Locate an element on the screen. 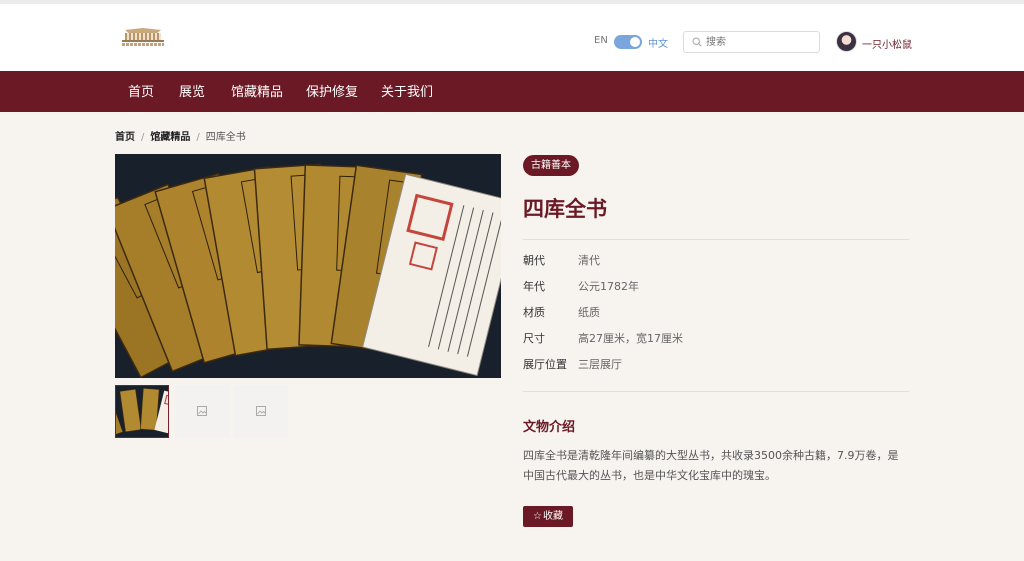 The height and width of the screenshot is (561, 1024). nav-item-exhibitions: 展览 is located at coordinates (192, 90).